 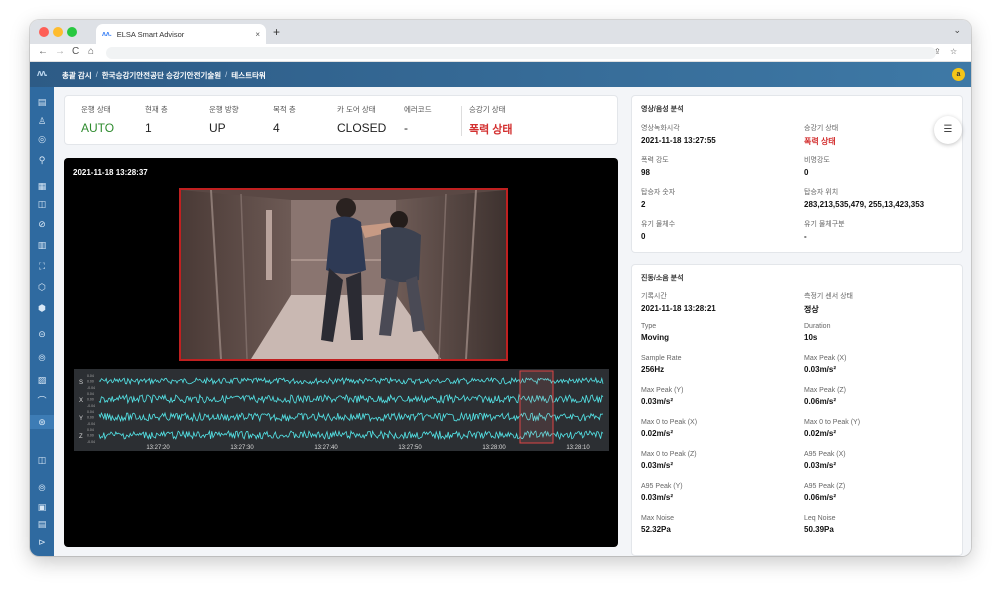 What do you see at coordinates (43, 52) in the screenshot?
I see `back-arrow-icon: ←` at bounding box center [43, 52].